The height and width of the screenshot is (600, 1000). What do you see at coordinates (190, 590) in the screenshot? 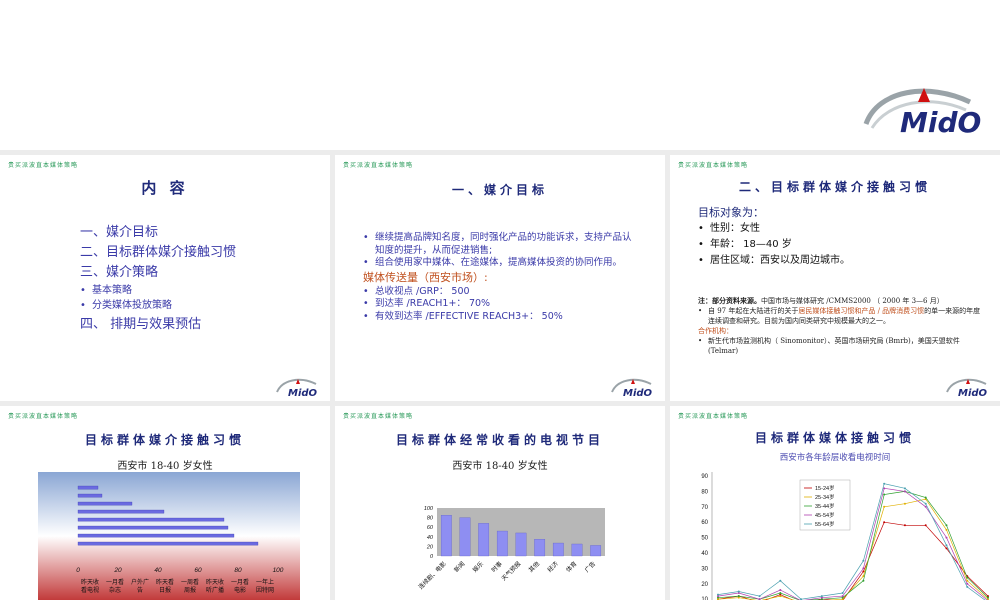
I see `category-label: 周报` at bounding box center [190, 590].